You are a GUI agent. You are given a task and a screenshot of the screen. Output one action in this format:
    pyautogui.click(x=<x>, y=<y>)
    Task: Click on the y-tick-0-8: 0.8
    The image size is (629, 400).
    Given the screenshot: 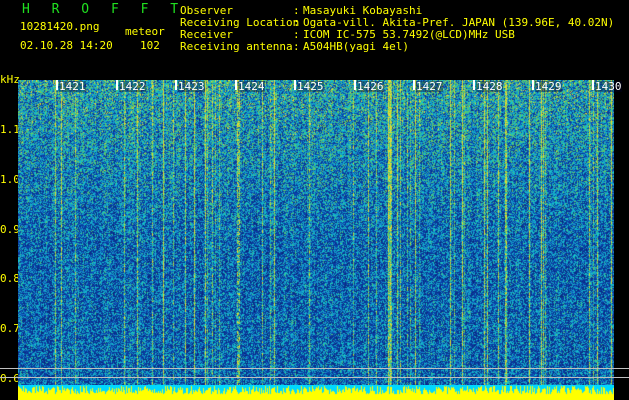 What is the action you would take?
    pyautogui.click(x=10, y=278)
    